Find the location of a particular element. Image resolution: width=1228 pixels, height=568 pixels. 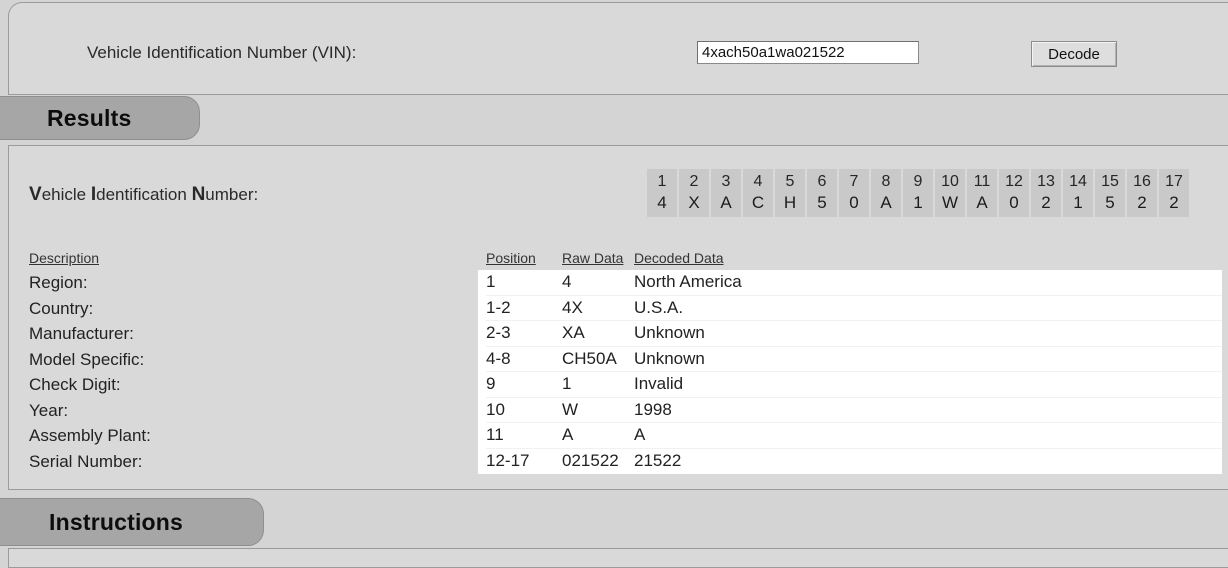

vin-cell-position: 14 is located at coordinates (1078, 181).